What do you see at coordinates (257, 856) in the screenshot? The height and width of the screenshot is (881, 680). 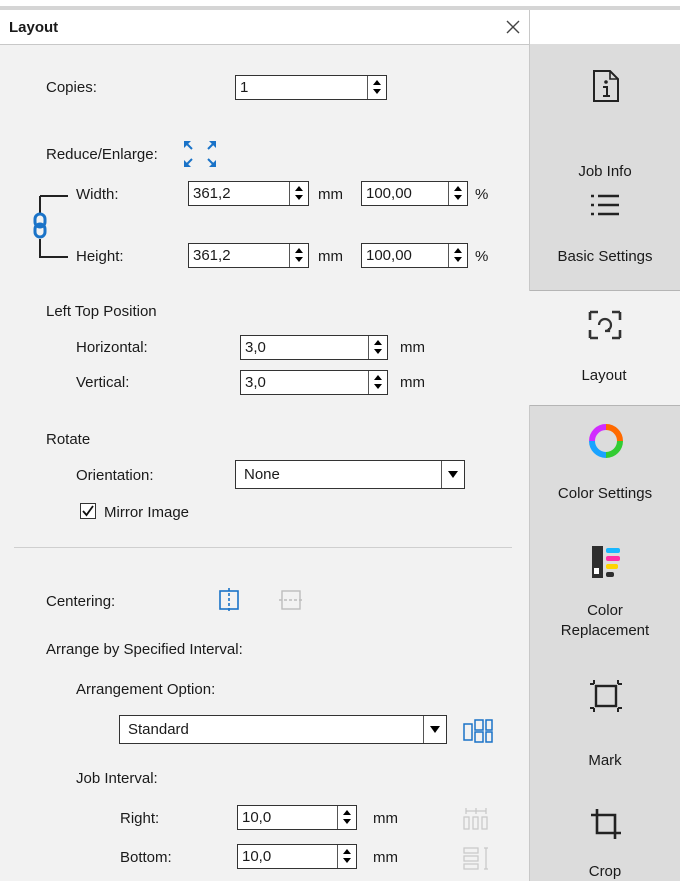 I see `bottom-interval-value: 10,0` at bounding box center [257, 856].